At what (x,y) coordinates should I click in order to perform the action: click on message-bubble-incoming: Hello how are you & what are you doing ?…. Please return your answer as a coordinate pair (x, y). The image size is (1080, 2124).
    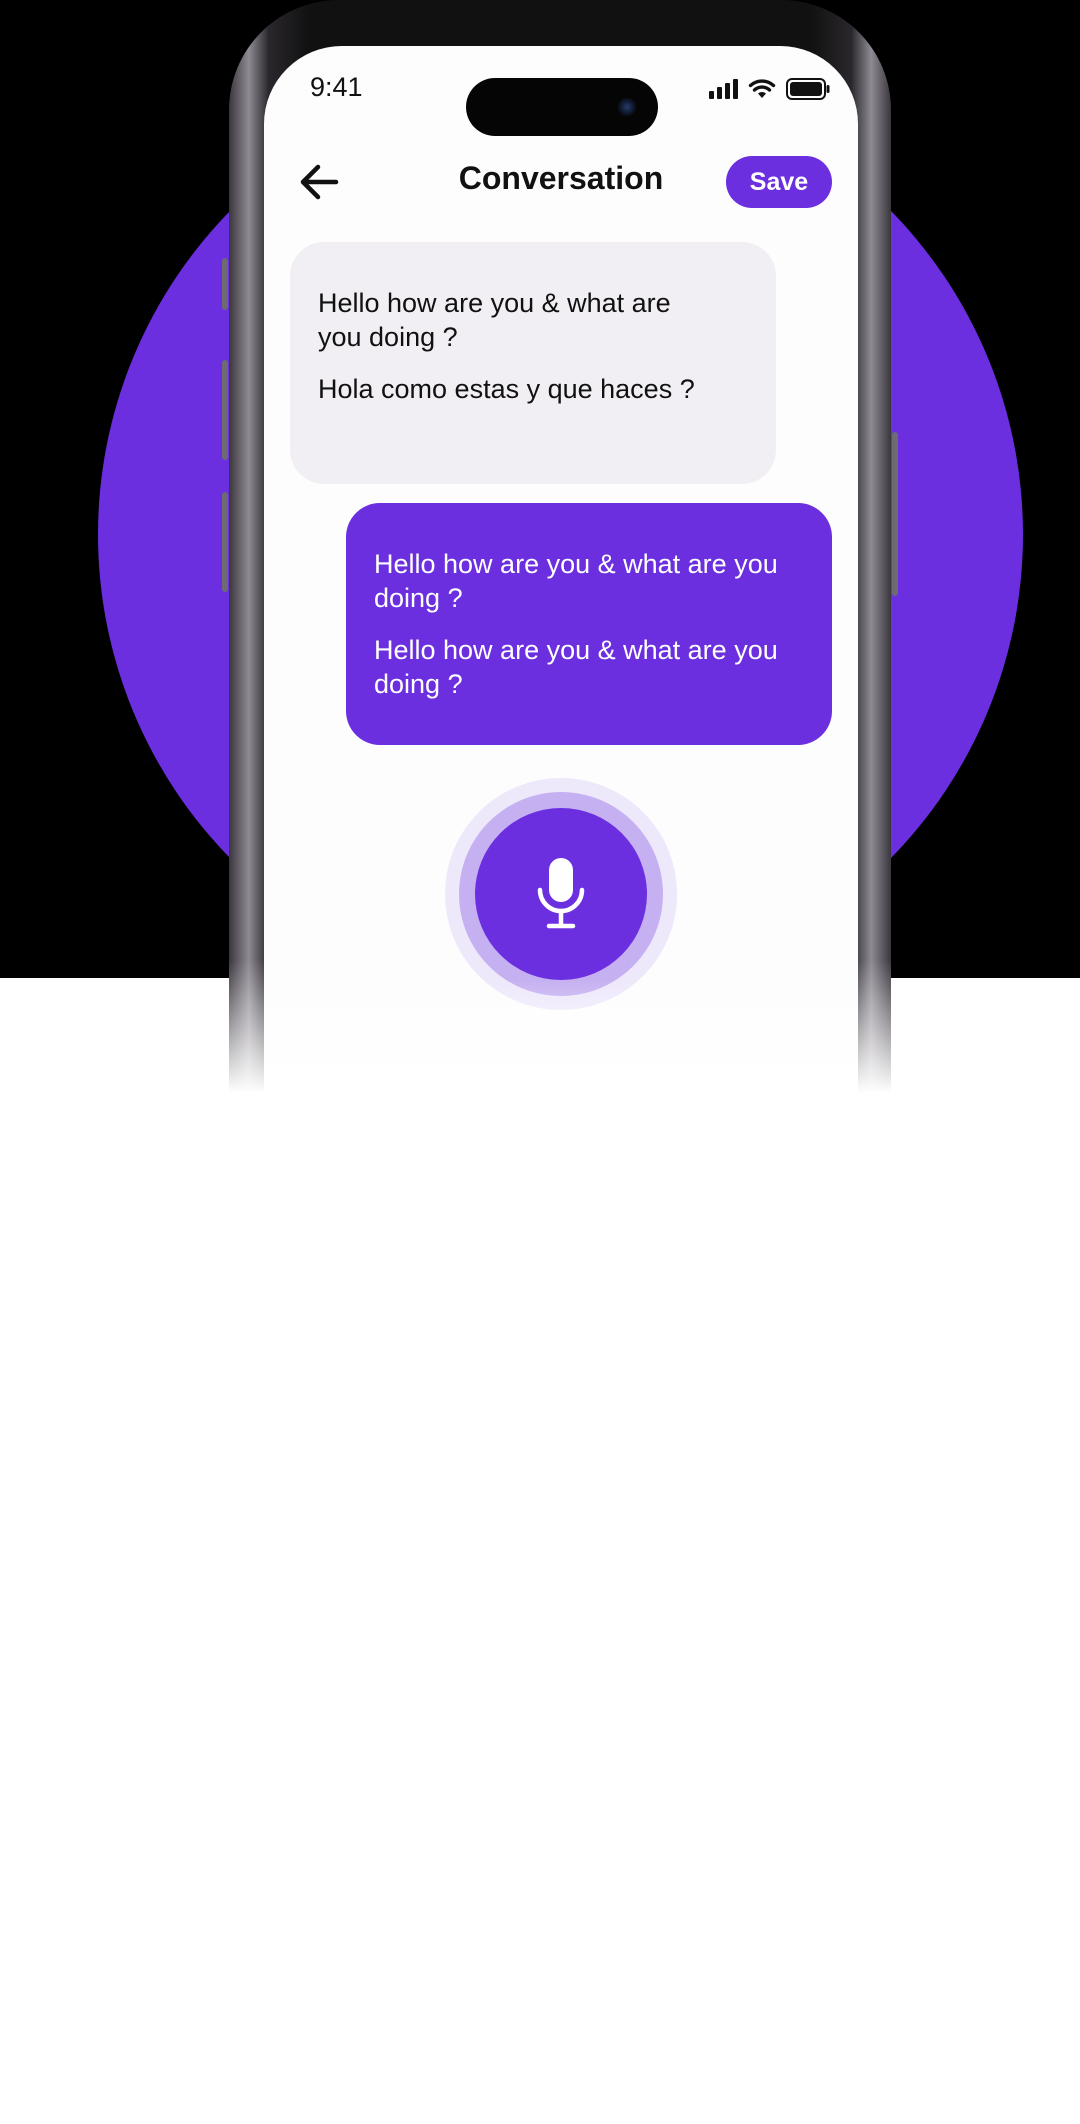
    Looking at the image, I should click on (533, 363).